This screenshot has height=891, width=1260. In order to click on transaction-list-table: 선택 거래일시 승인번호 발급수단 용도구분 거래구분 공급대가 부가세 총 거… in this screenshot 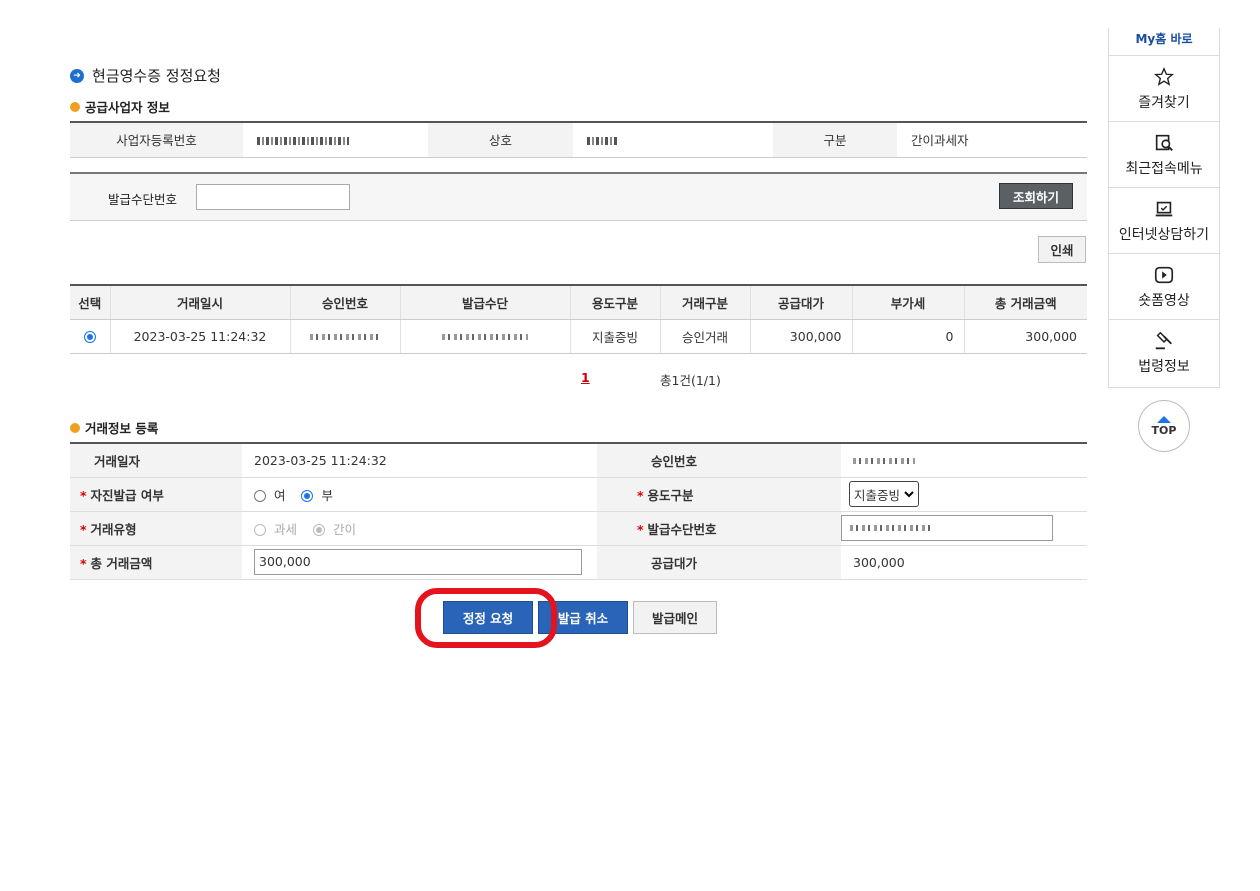, I will do `click(578, 319)`.